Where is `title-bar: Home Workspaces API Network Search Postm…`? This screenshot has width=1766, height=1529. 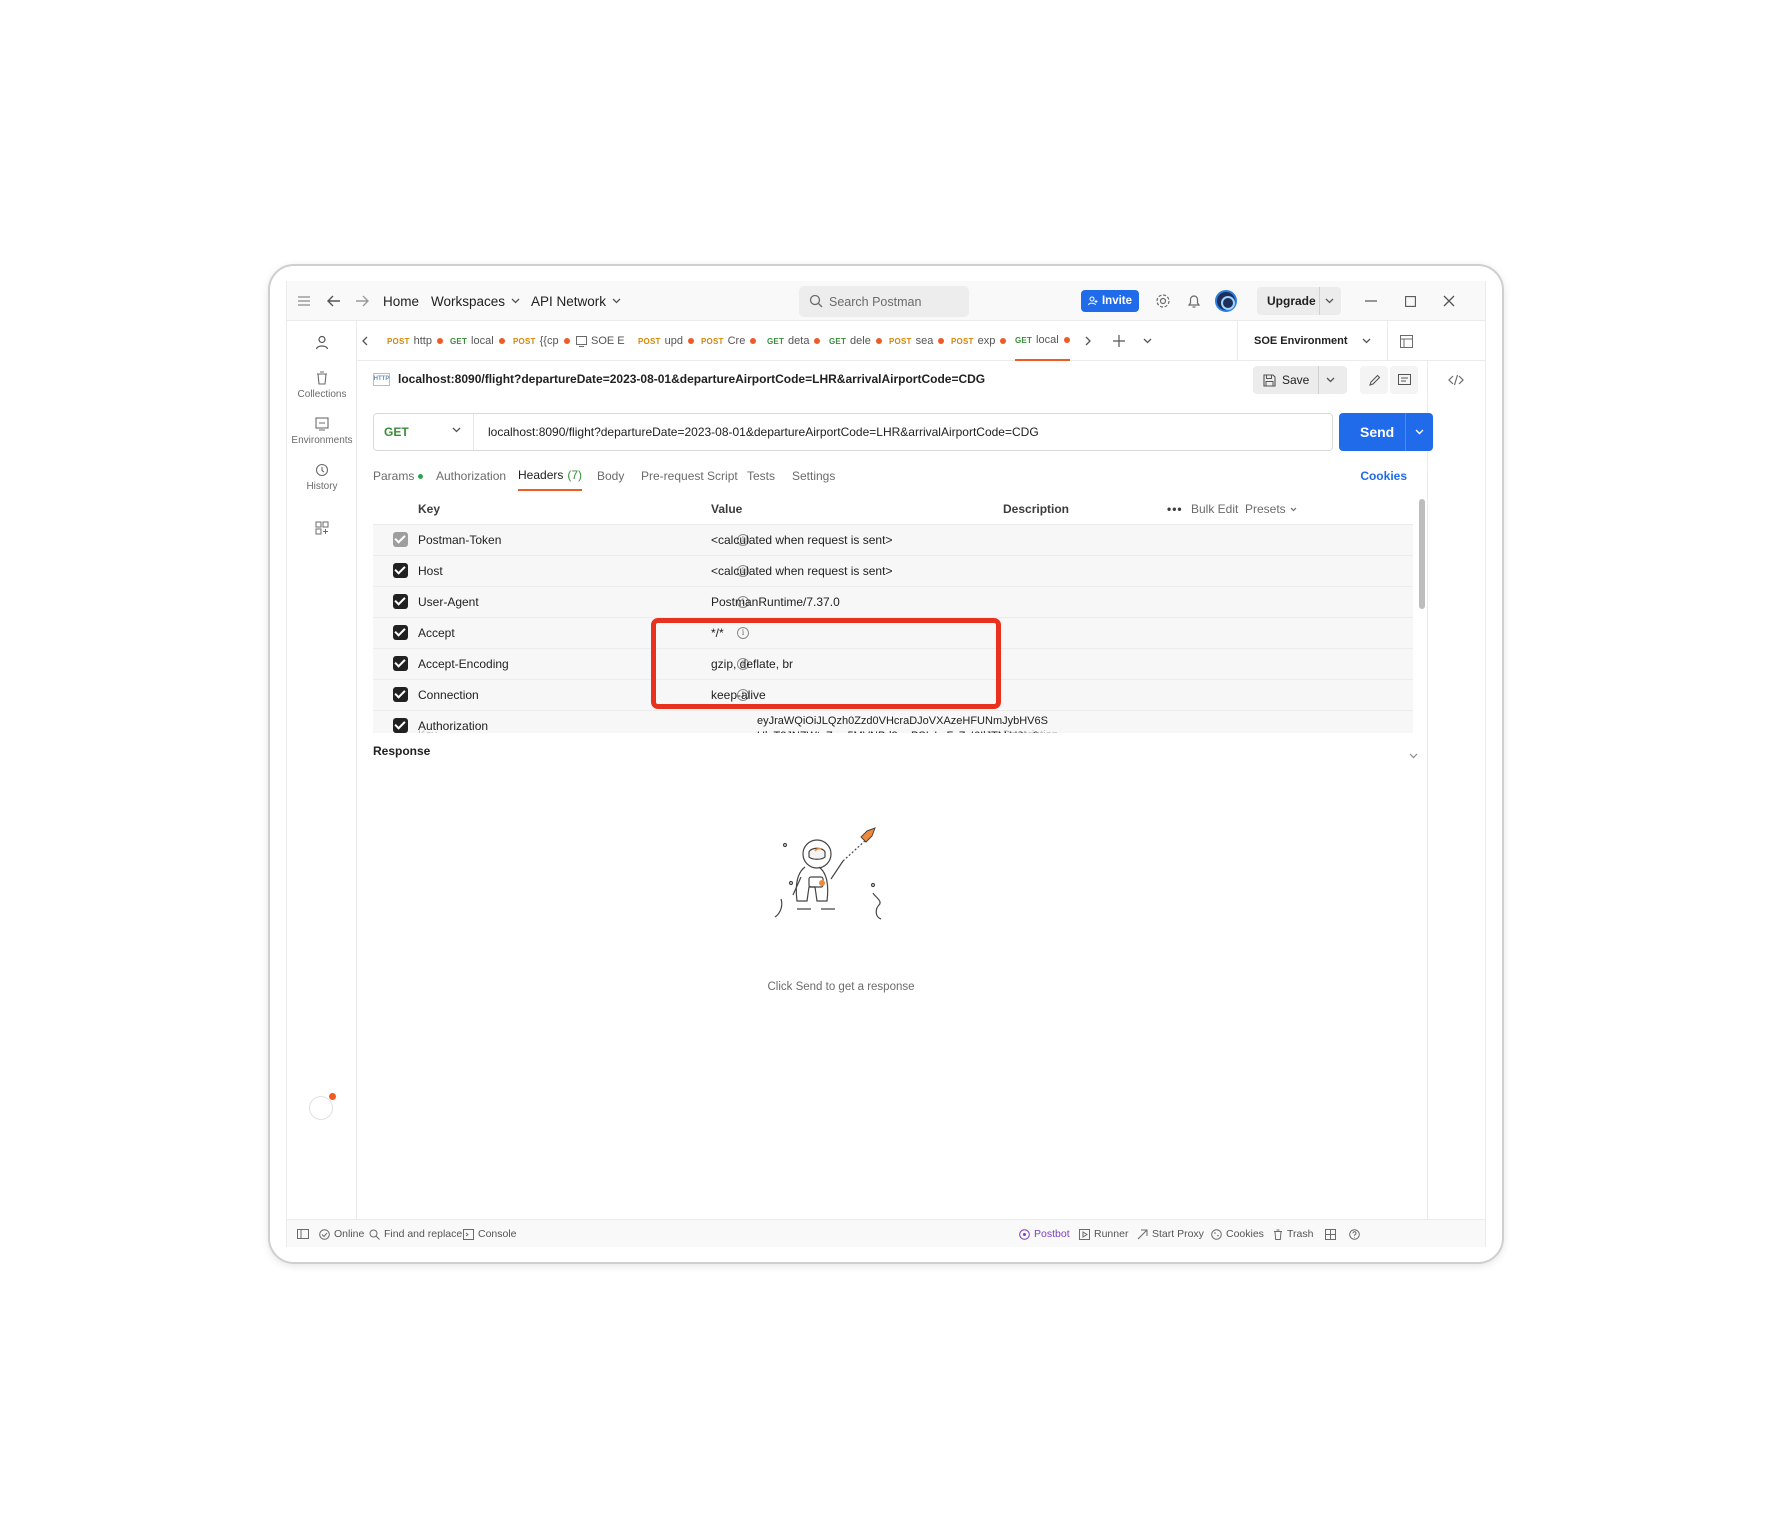 title-bar: Home Workspaces API Network Search Postm… is located at coordinates (886, 301).